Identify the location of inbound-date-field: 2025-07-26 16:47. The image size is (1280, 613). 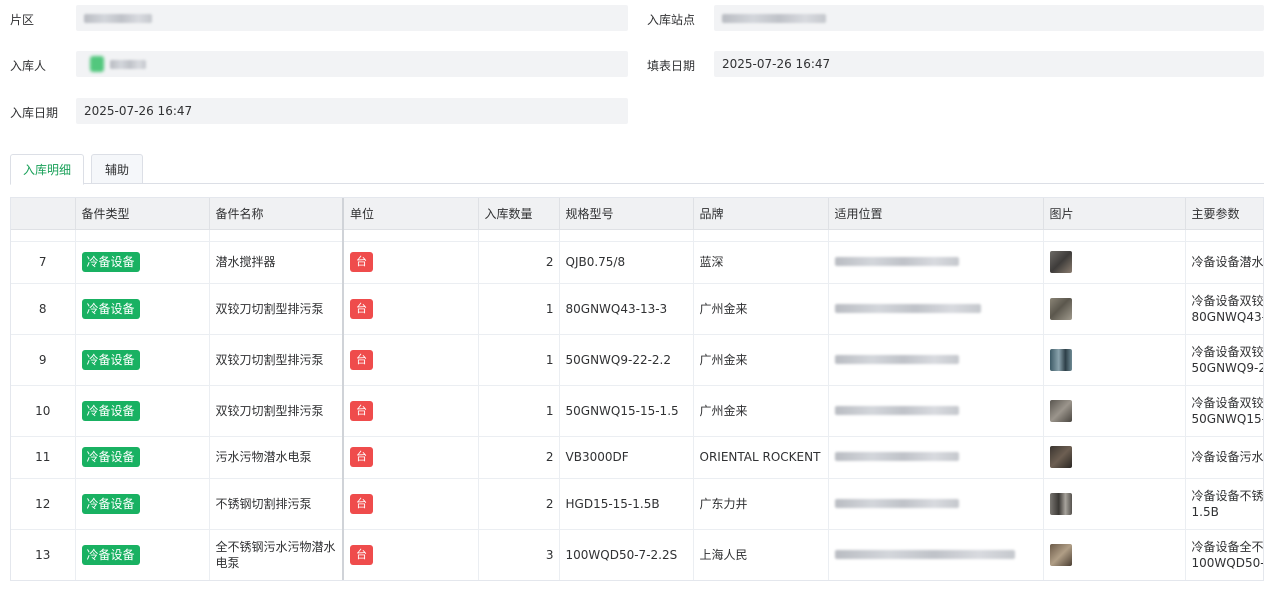
(352, 111).